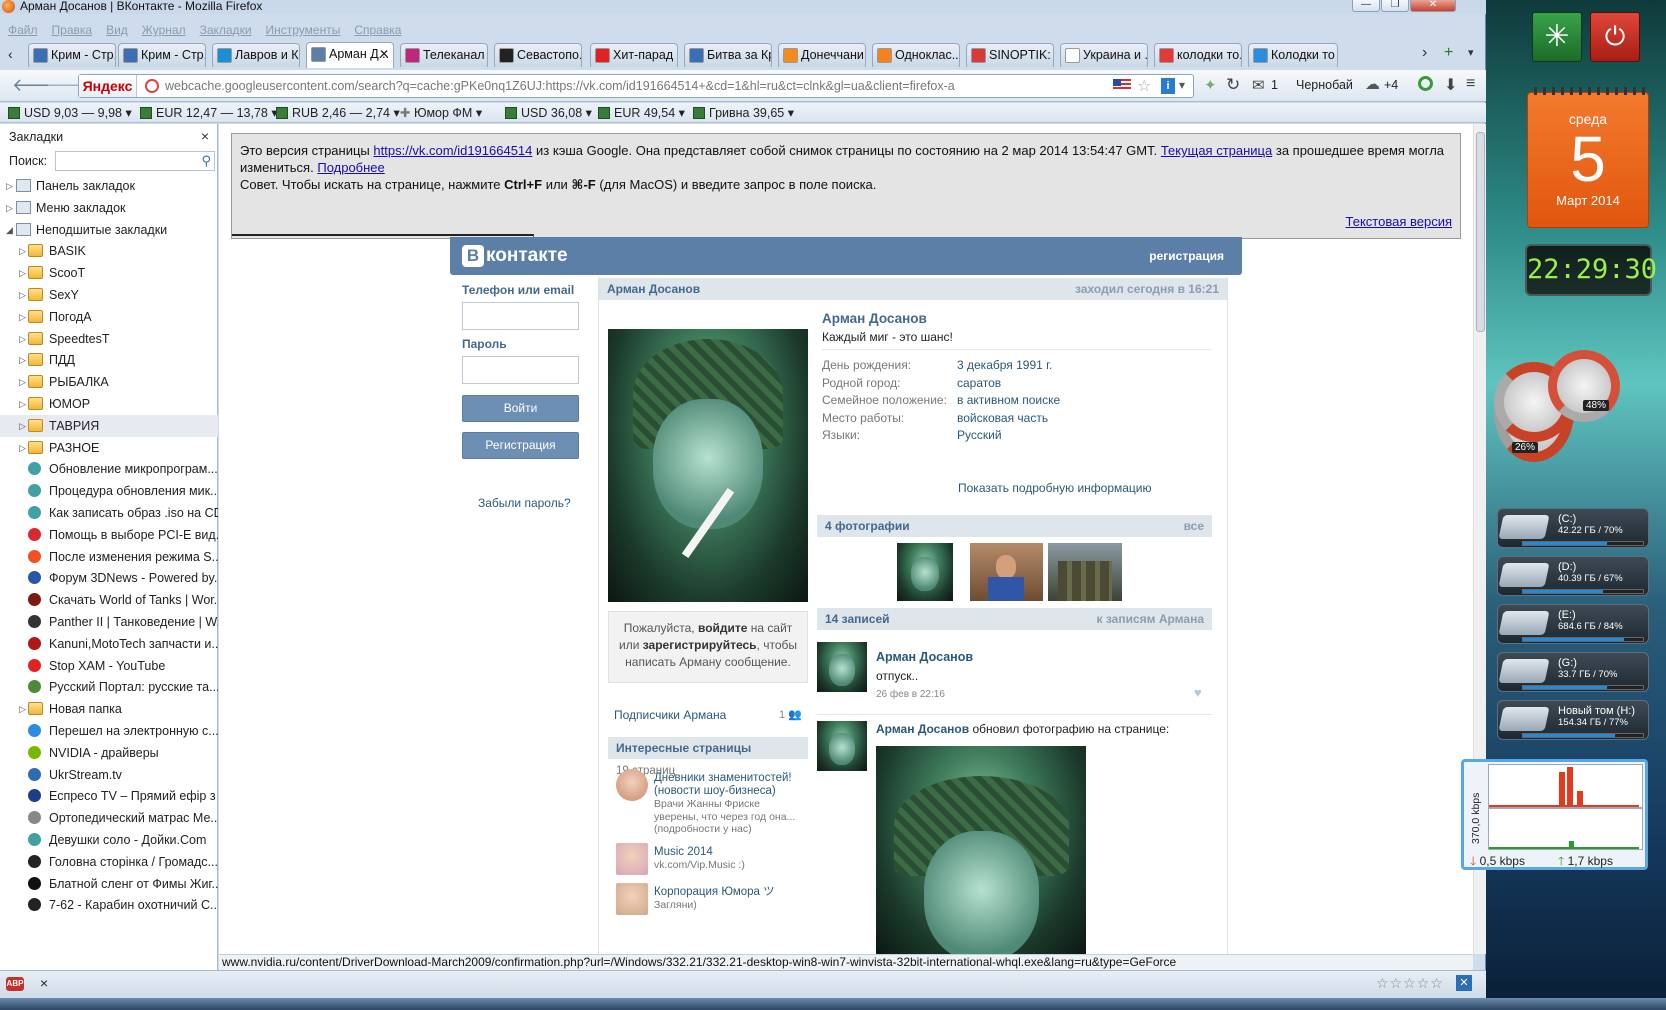 The width and height of the screenshot is (1666, 1010). I want to click on photo-thumb, so click(1006, 572).